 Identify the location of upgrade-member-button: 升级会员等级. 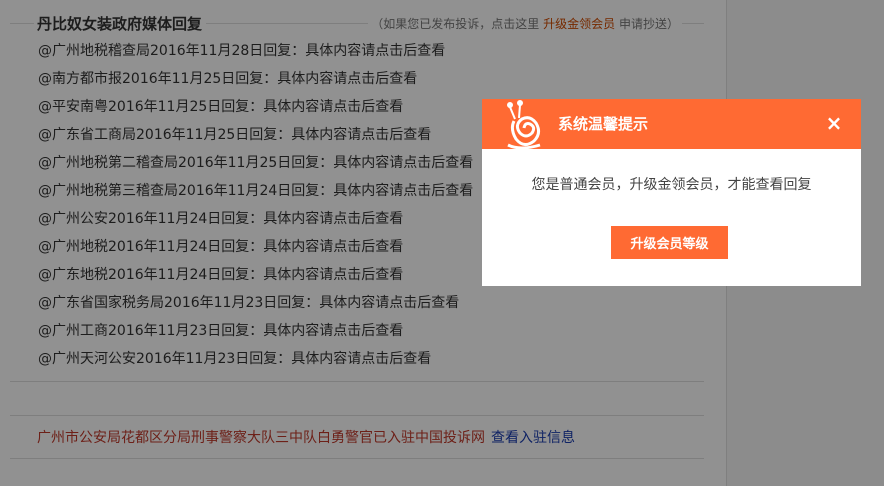
(669, 242).